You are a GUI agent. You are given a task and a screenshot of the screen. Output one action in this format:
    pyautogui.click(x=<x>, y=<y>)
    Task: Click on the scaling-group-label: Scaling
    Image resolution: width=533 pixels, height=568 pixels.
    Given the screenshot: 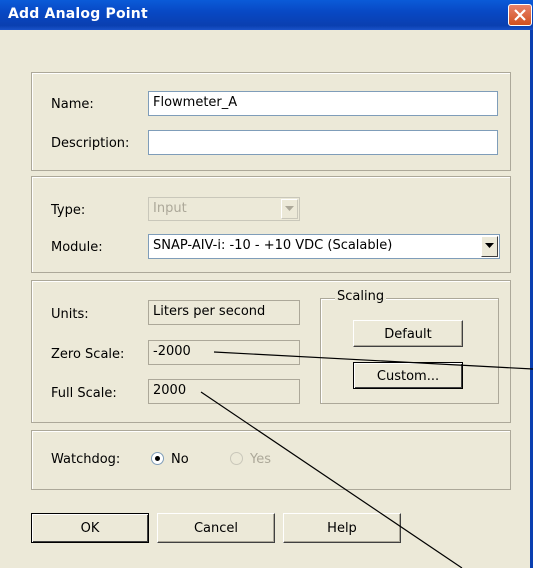 What is the action you would take?
    pyautogui.click(x=361, y=296)
    